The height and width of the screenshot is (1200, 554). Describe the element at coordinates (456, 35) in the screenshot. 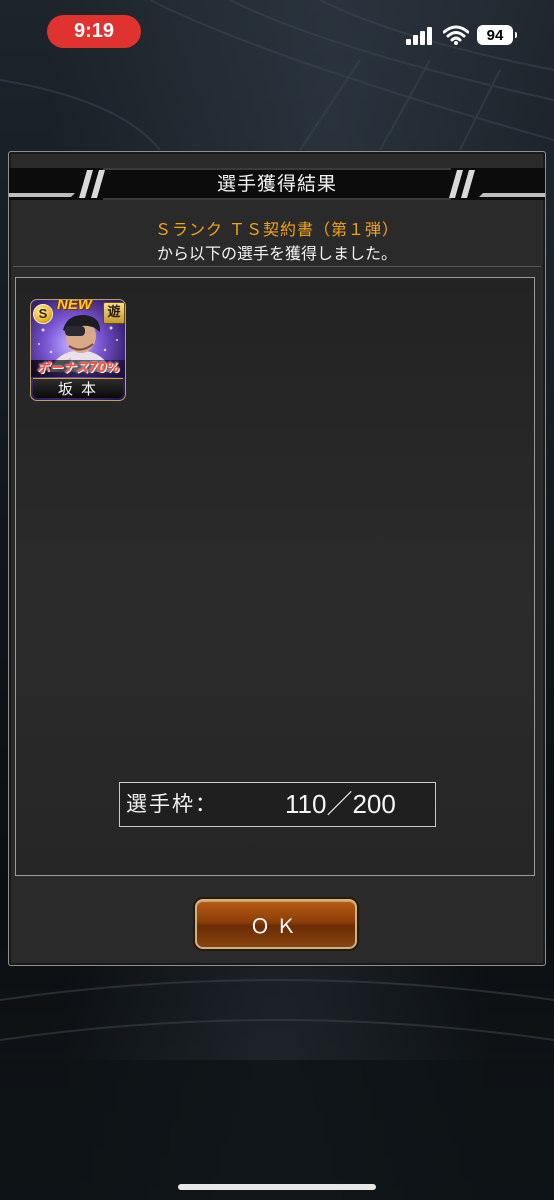

I see `wifi-icon` at that location.